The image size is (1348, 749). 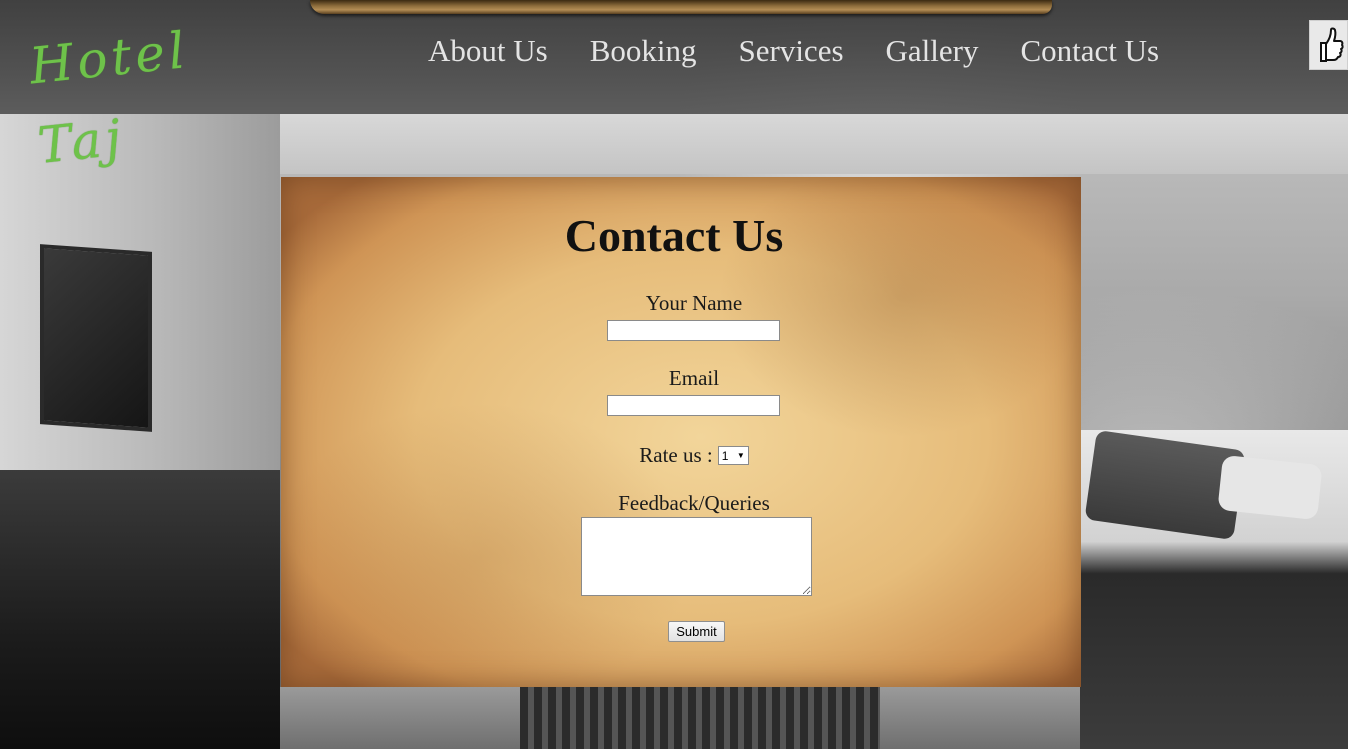 What do you see at coordinates (733, 455) in the screenshot?
I see `rate-select: 1 ▼` at bounding box center [733, 455].